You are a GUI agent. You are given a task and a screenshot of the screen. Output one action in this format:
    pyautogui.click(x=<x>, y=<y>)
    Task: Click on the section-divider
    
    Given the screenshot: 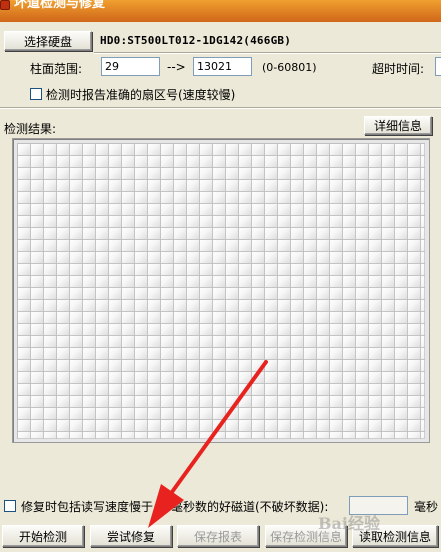 What is the action you would take?
    pyautogui.click(x=220, y=108)
    